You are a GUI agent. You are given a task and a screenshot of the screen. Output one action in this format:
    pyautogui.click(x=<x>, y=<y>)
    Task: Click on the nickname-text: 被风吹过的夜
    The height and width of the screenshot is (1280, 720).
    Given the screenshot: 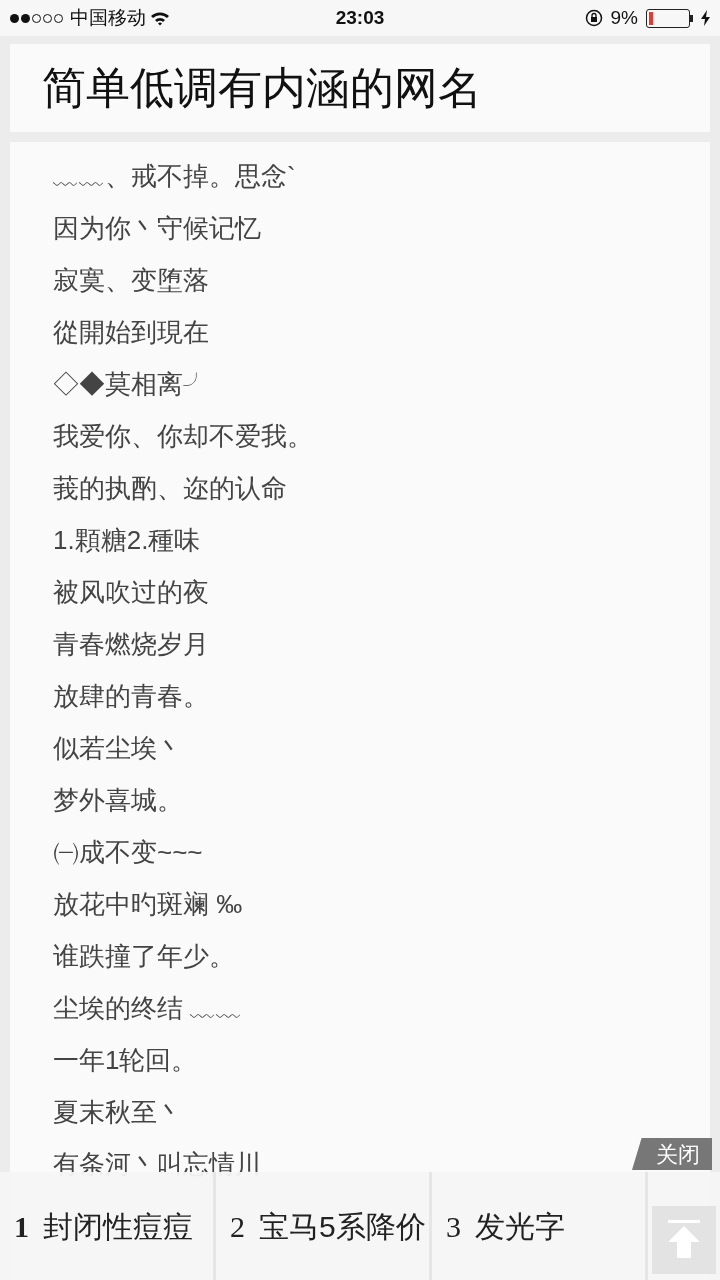 What is the action you would take?
    pyautogui.click(x=131, y=592)
    